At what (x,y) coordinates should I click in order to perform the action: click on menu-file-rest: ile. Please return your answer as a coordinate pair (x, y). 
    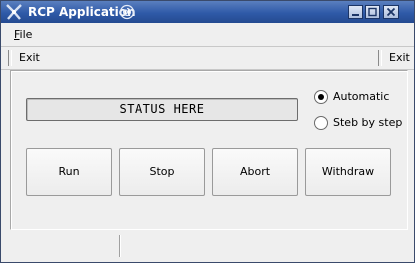
    Looking at the image, I should click on (26, 34).